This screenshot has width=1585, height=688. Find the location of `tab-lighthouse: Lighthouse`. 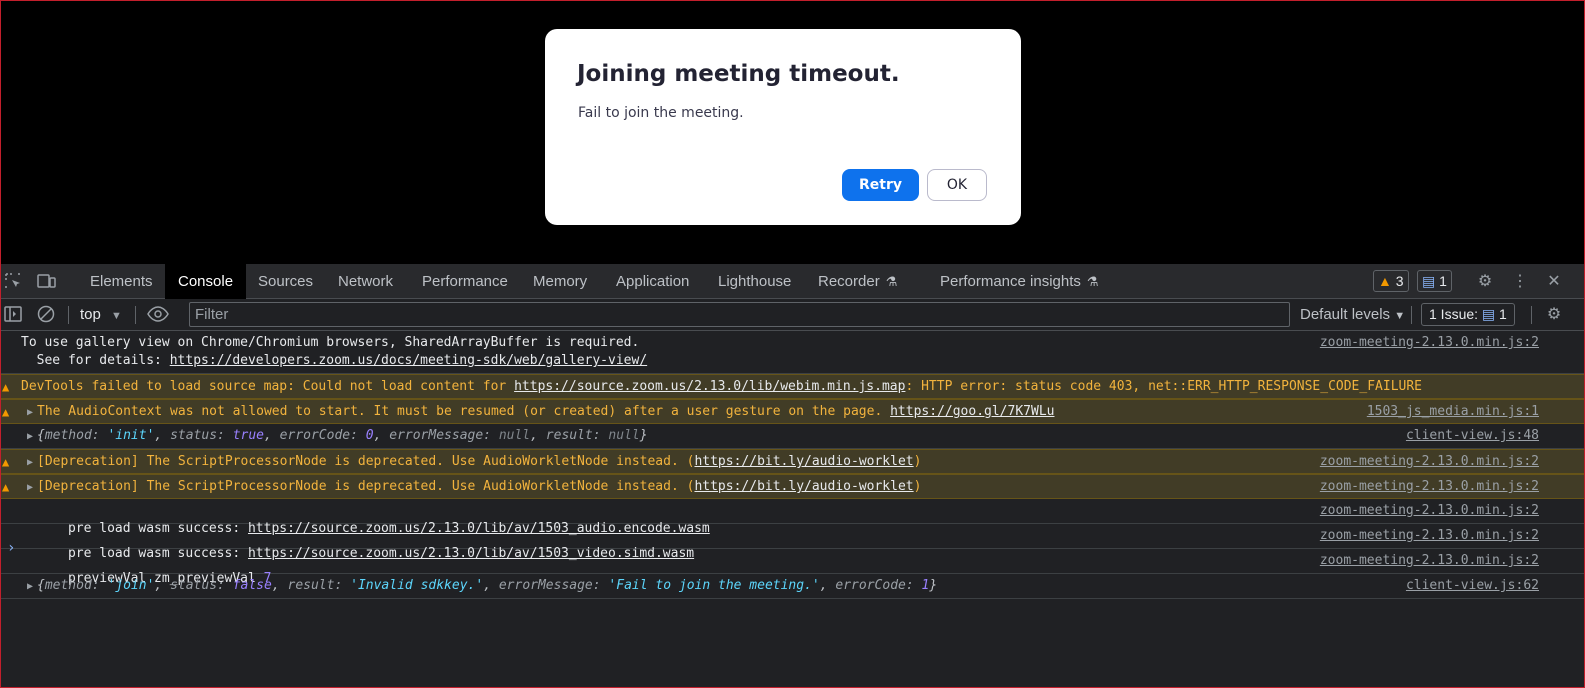

tab-lighthouse: Lighthouse is located at coordinates (754, 281).